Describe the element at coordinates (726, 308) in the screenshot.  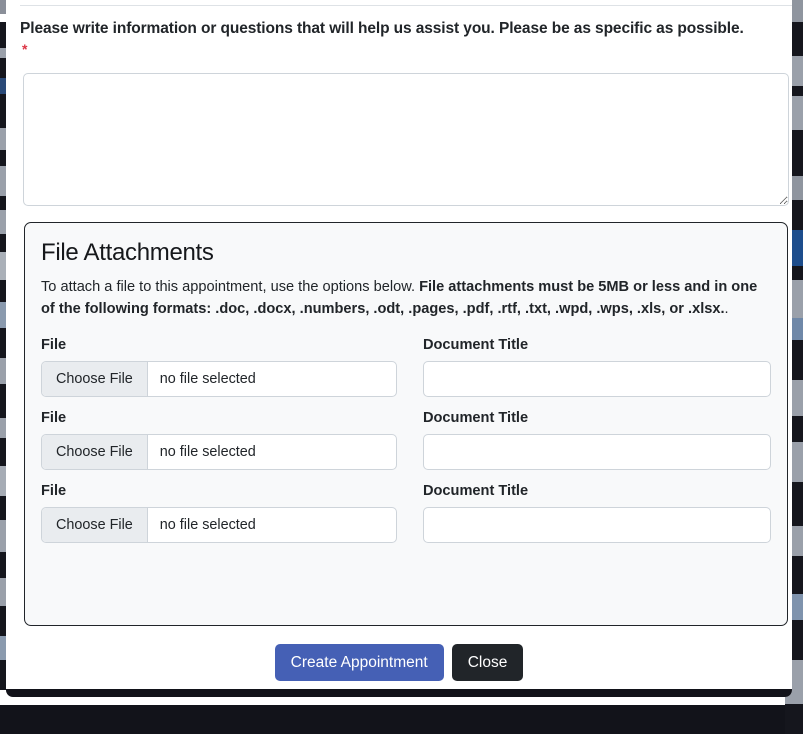
I see `file-attachments-description-tail: .` at that location.